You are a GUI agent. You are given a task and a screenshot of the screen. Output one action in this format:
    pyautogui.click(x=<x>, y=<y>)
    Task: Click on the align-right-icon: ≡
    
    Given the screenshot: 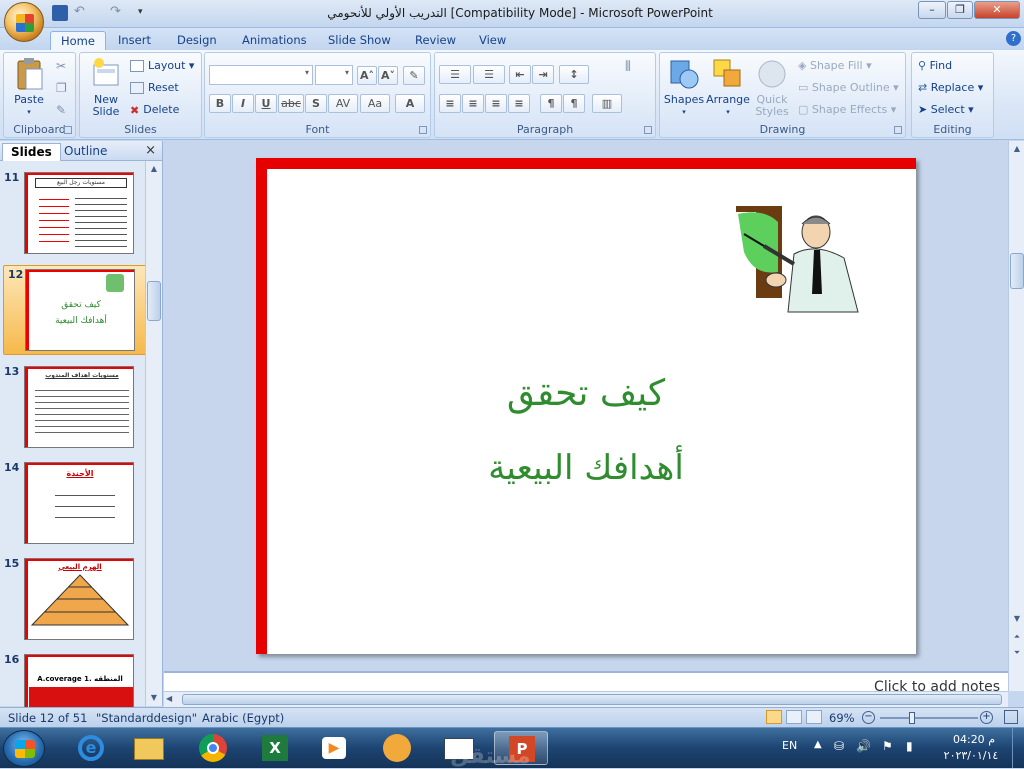 What is the action you would take?
    pyautogui.click(x=496, y=103)
    